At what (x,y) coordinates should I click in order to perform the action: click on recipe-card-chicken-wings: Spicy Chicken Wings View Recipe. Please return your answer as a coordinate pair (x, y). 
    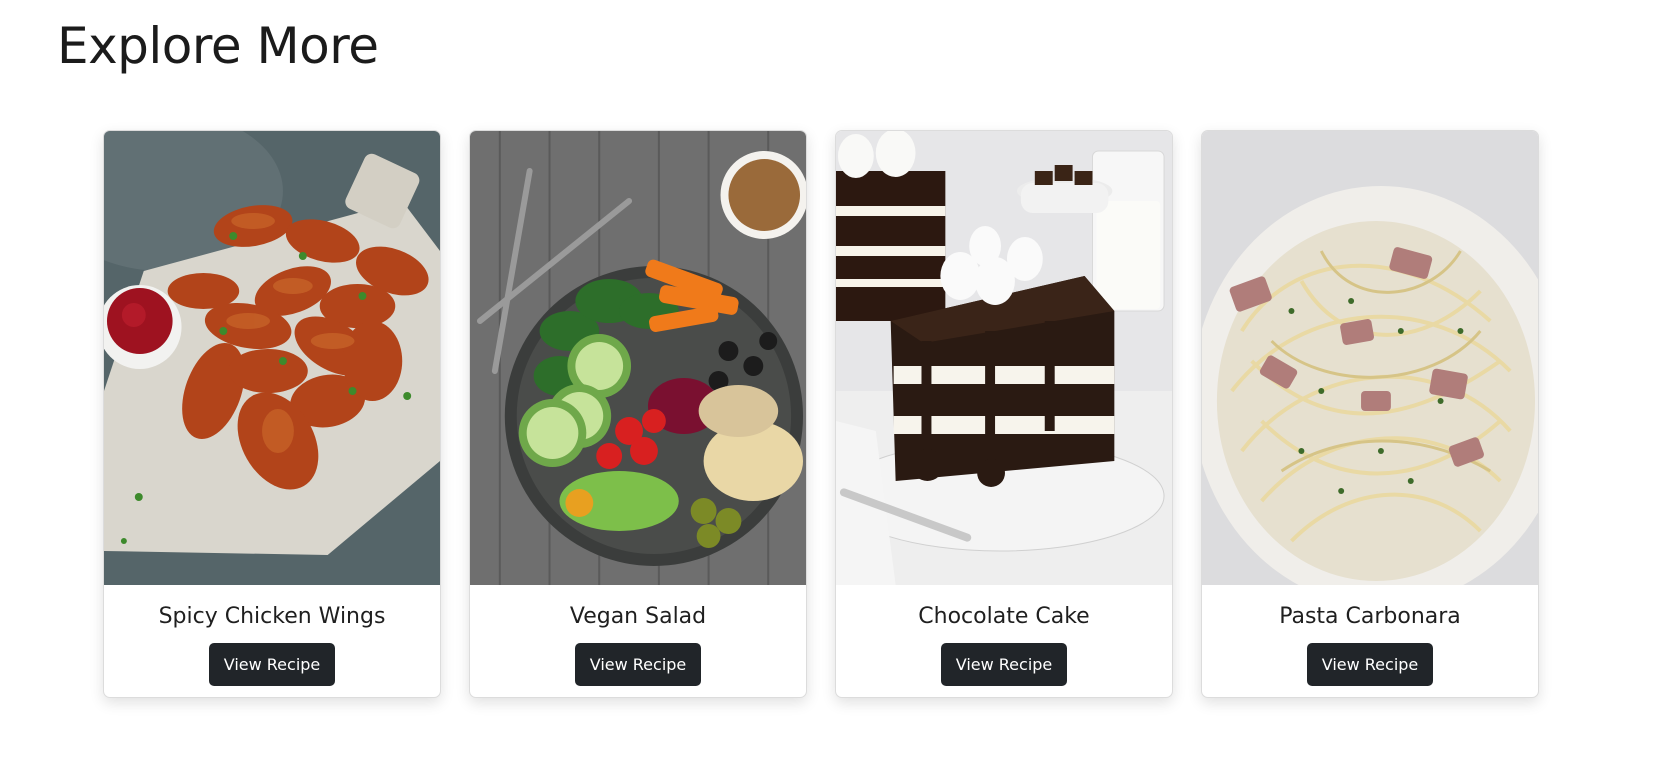
    Looking at the image, I should click on (272, 414).